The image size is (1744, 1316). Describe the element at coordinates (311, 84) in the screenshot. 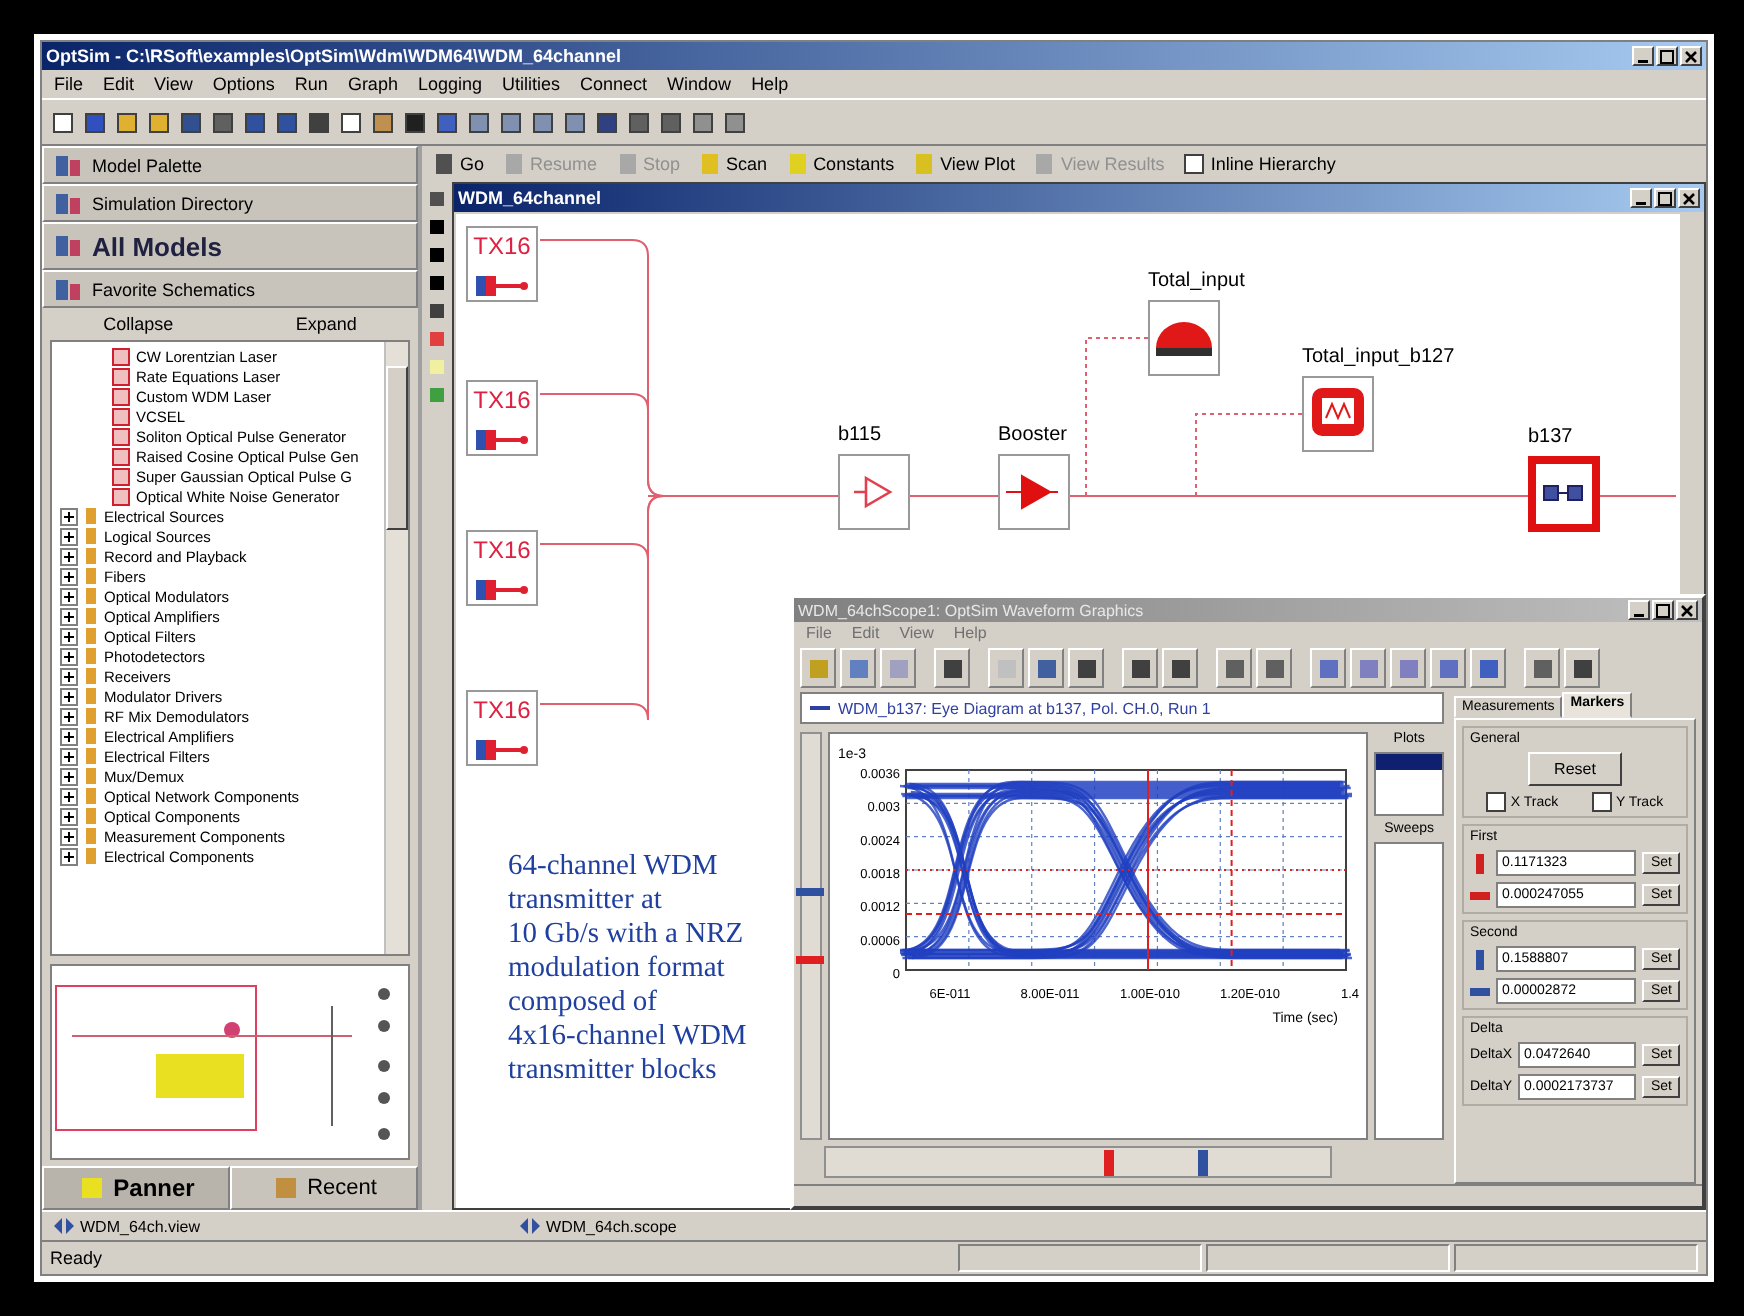

I see `menu-item: Run` at that location.